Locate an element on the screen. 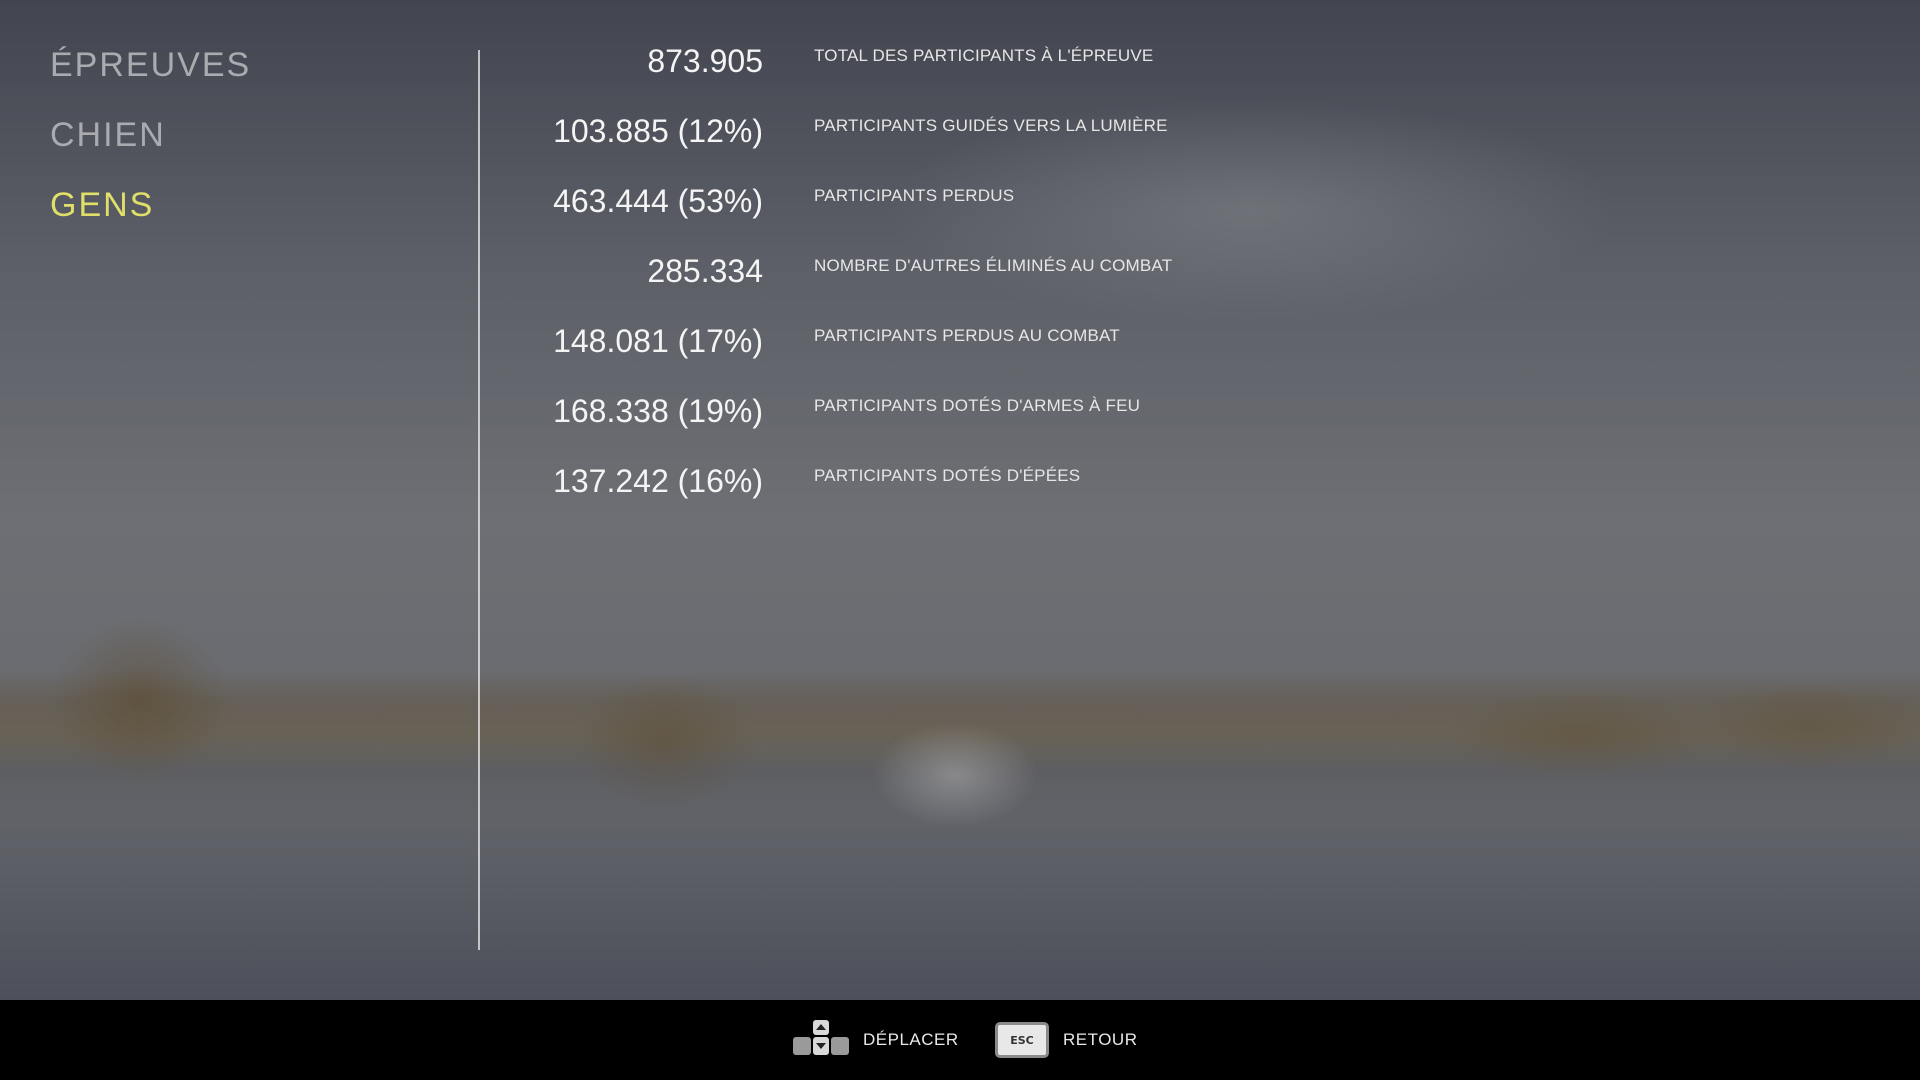  stat-label: PARTICIPANTS DOTÉS D'ARMES À FEU is located at coordinates (977, 405).